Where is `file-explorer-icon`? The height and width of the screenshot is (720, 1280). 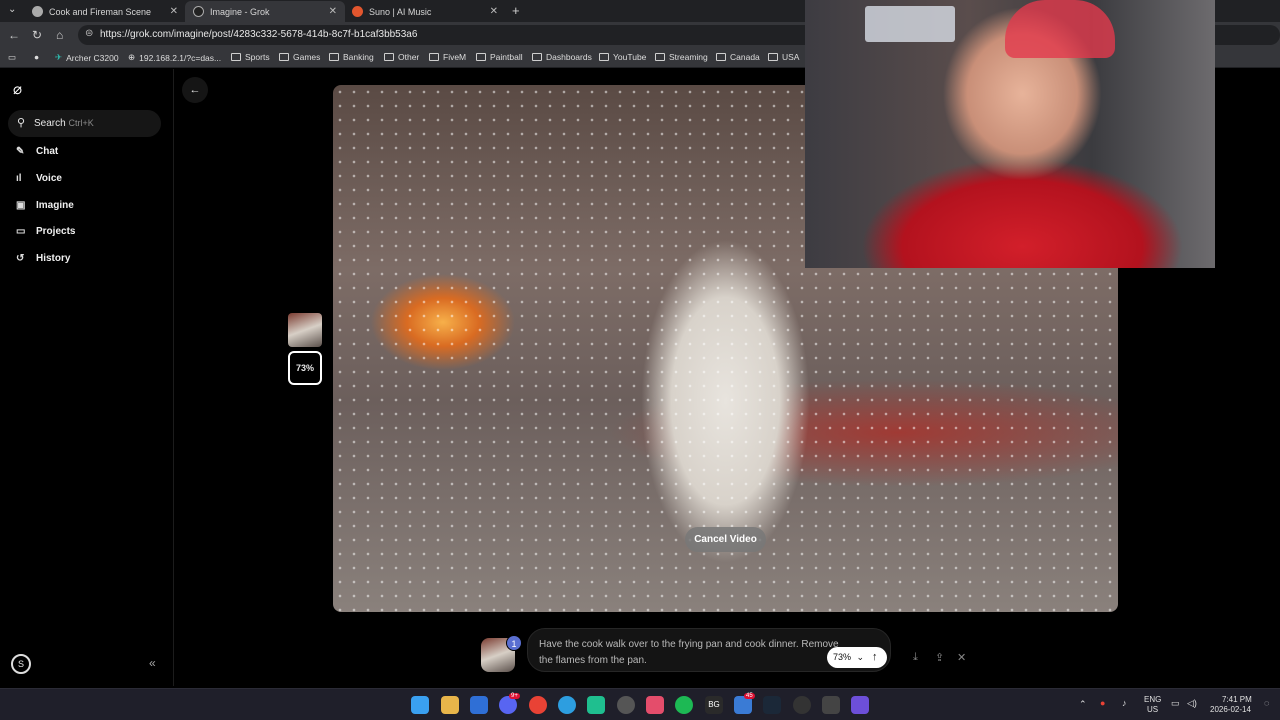
file-explorer-icon is located at coordinates (450, 705).